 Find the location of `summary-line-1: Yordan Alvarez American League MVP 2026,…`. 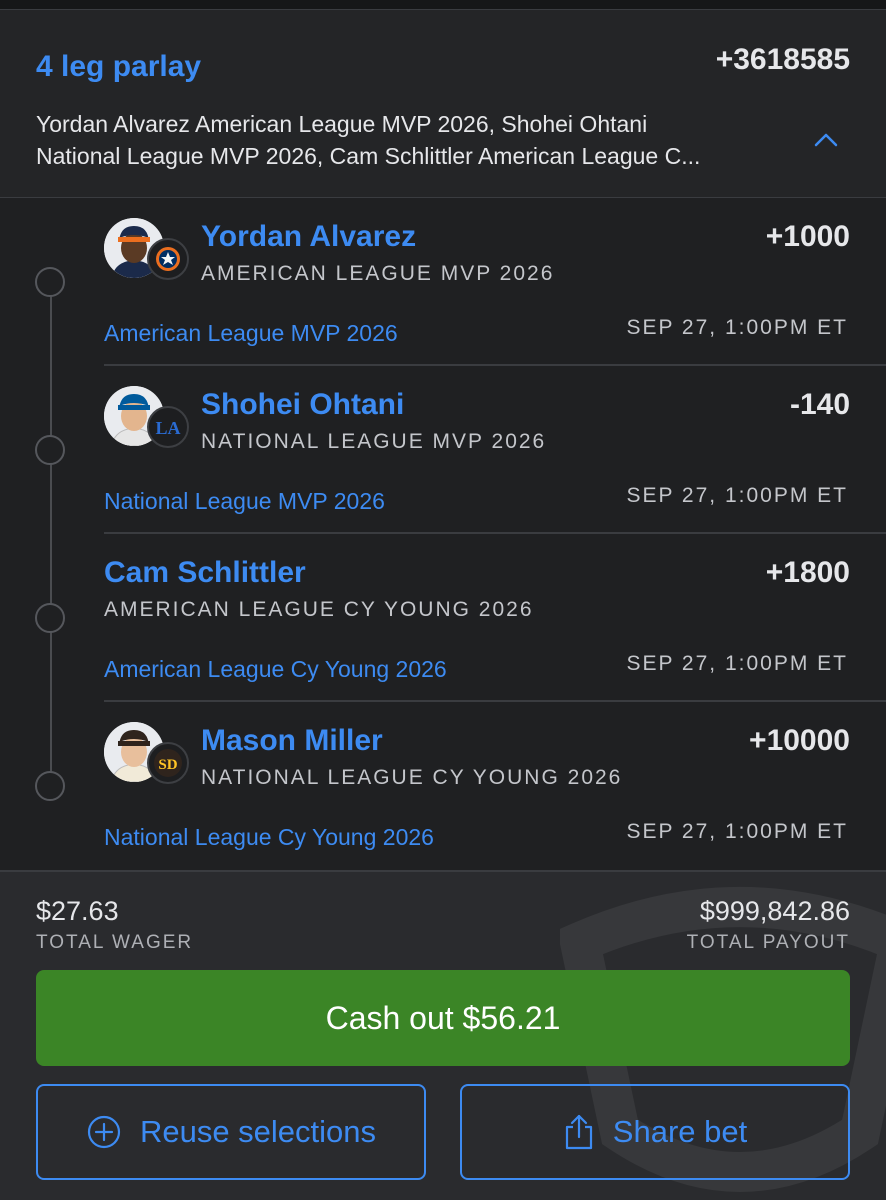

summary-line-1: Yordan Alvarez American League MVP 2026,… is located at coordinates (342, 124).